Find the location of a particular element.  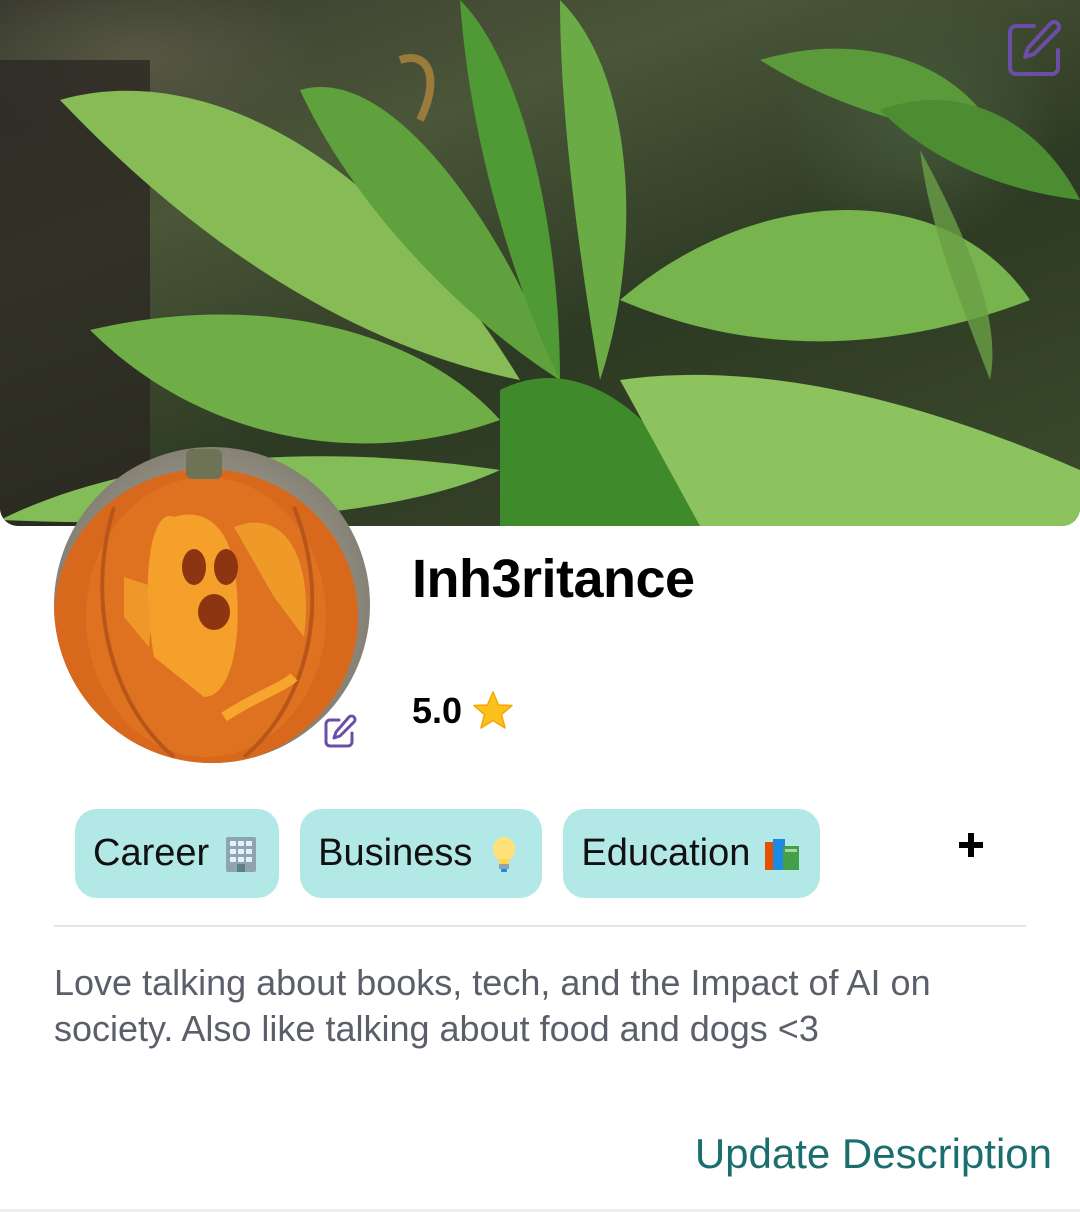

edit-cover-button is located at coordinates (1035, 49).